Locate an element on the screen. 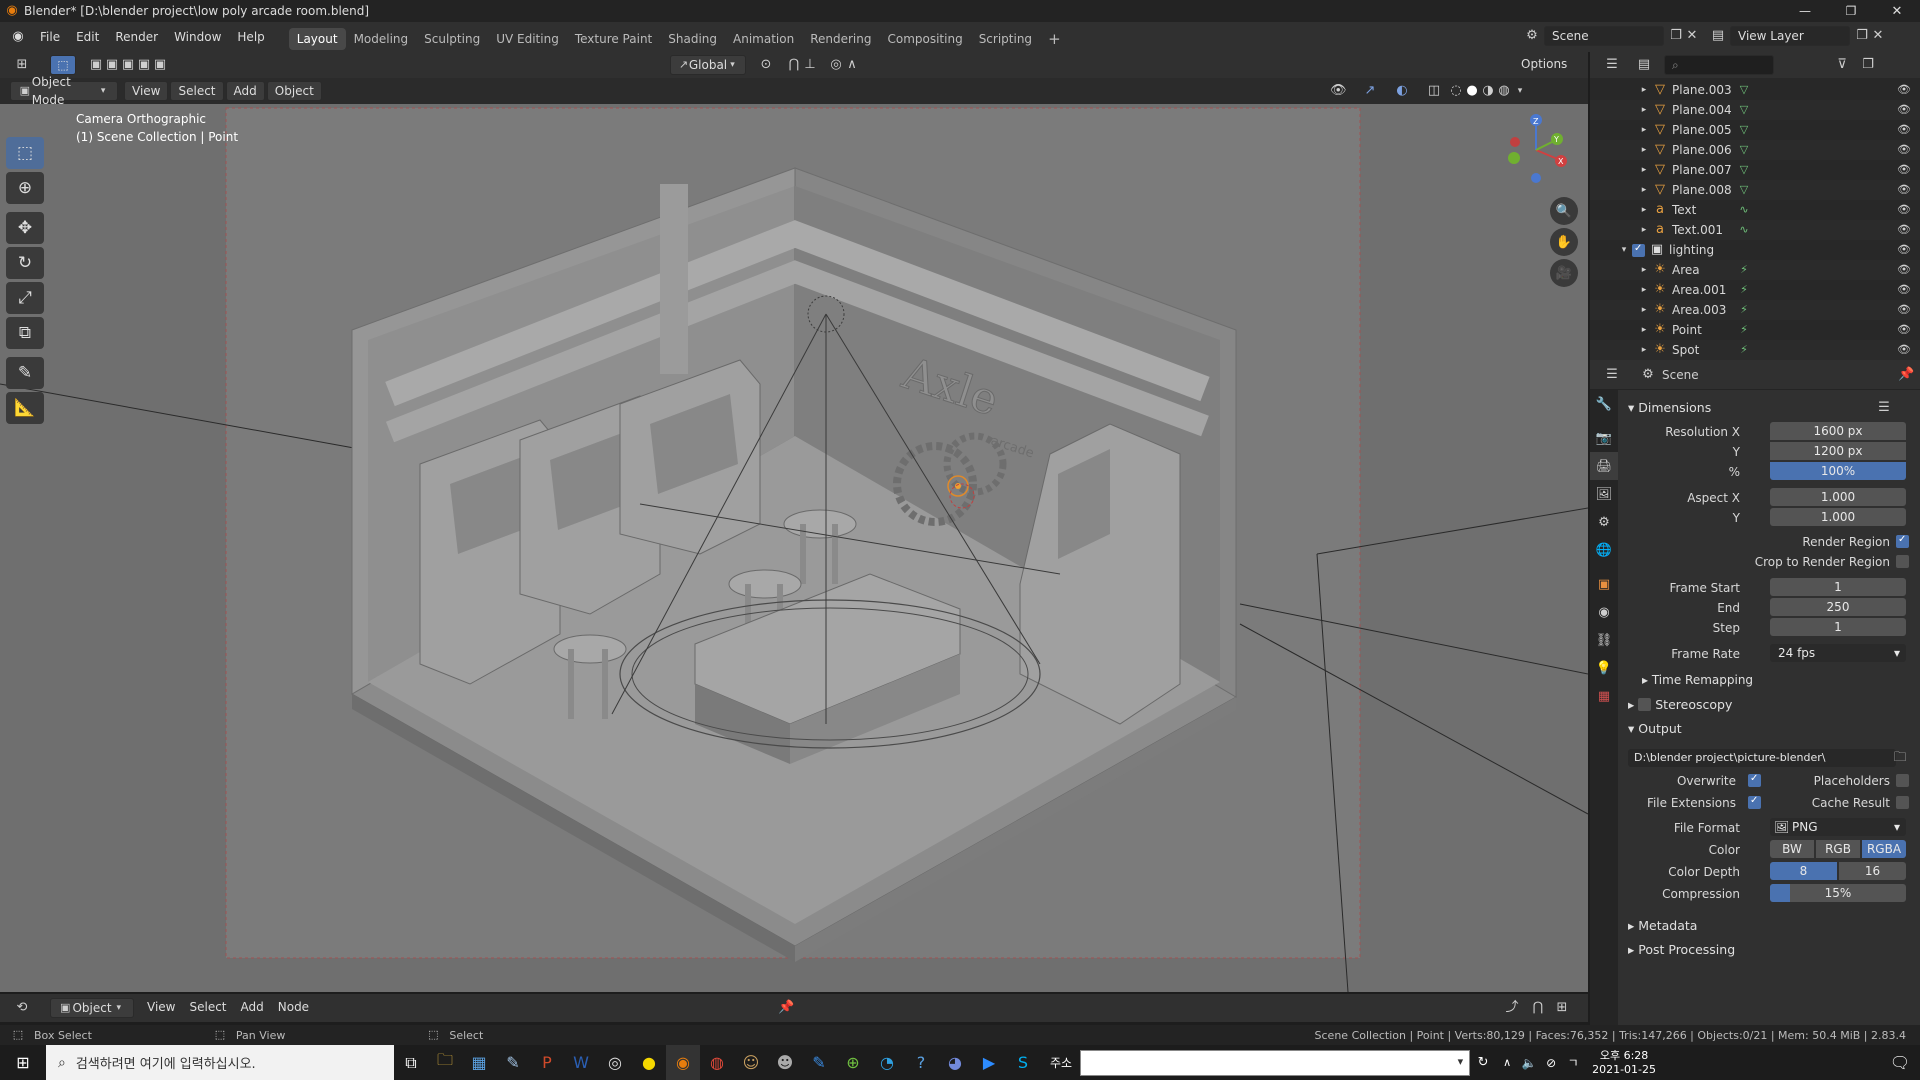  outliner-item: ▸ ▽ Plane.008 ▽ 👁 is located at coordinates (1755, 190).